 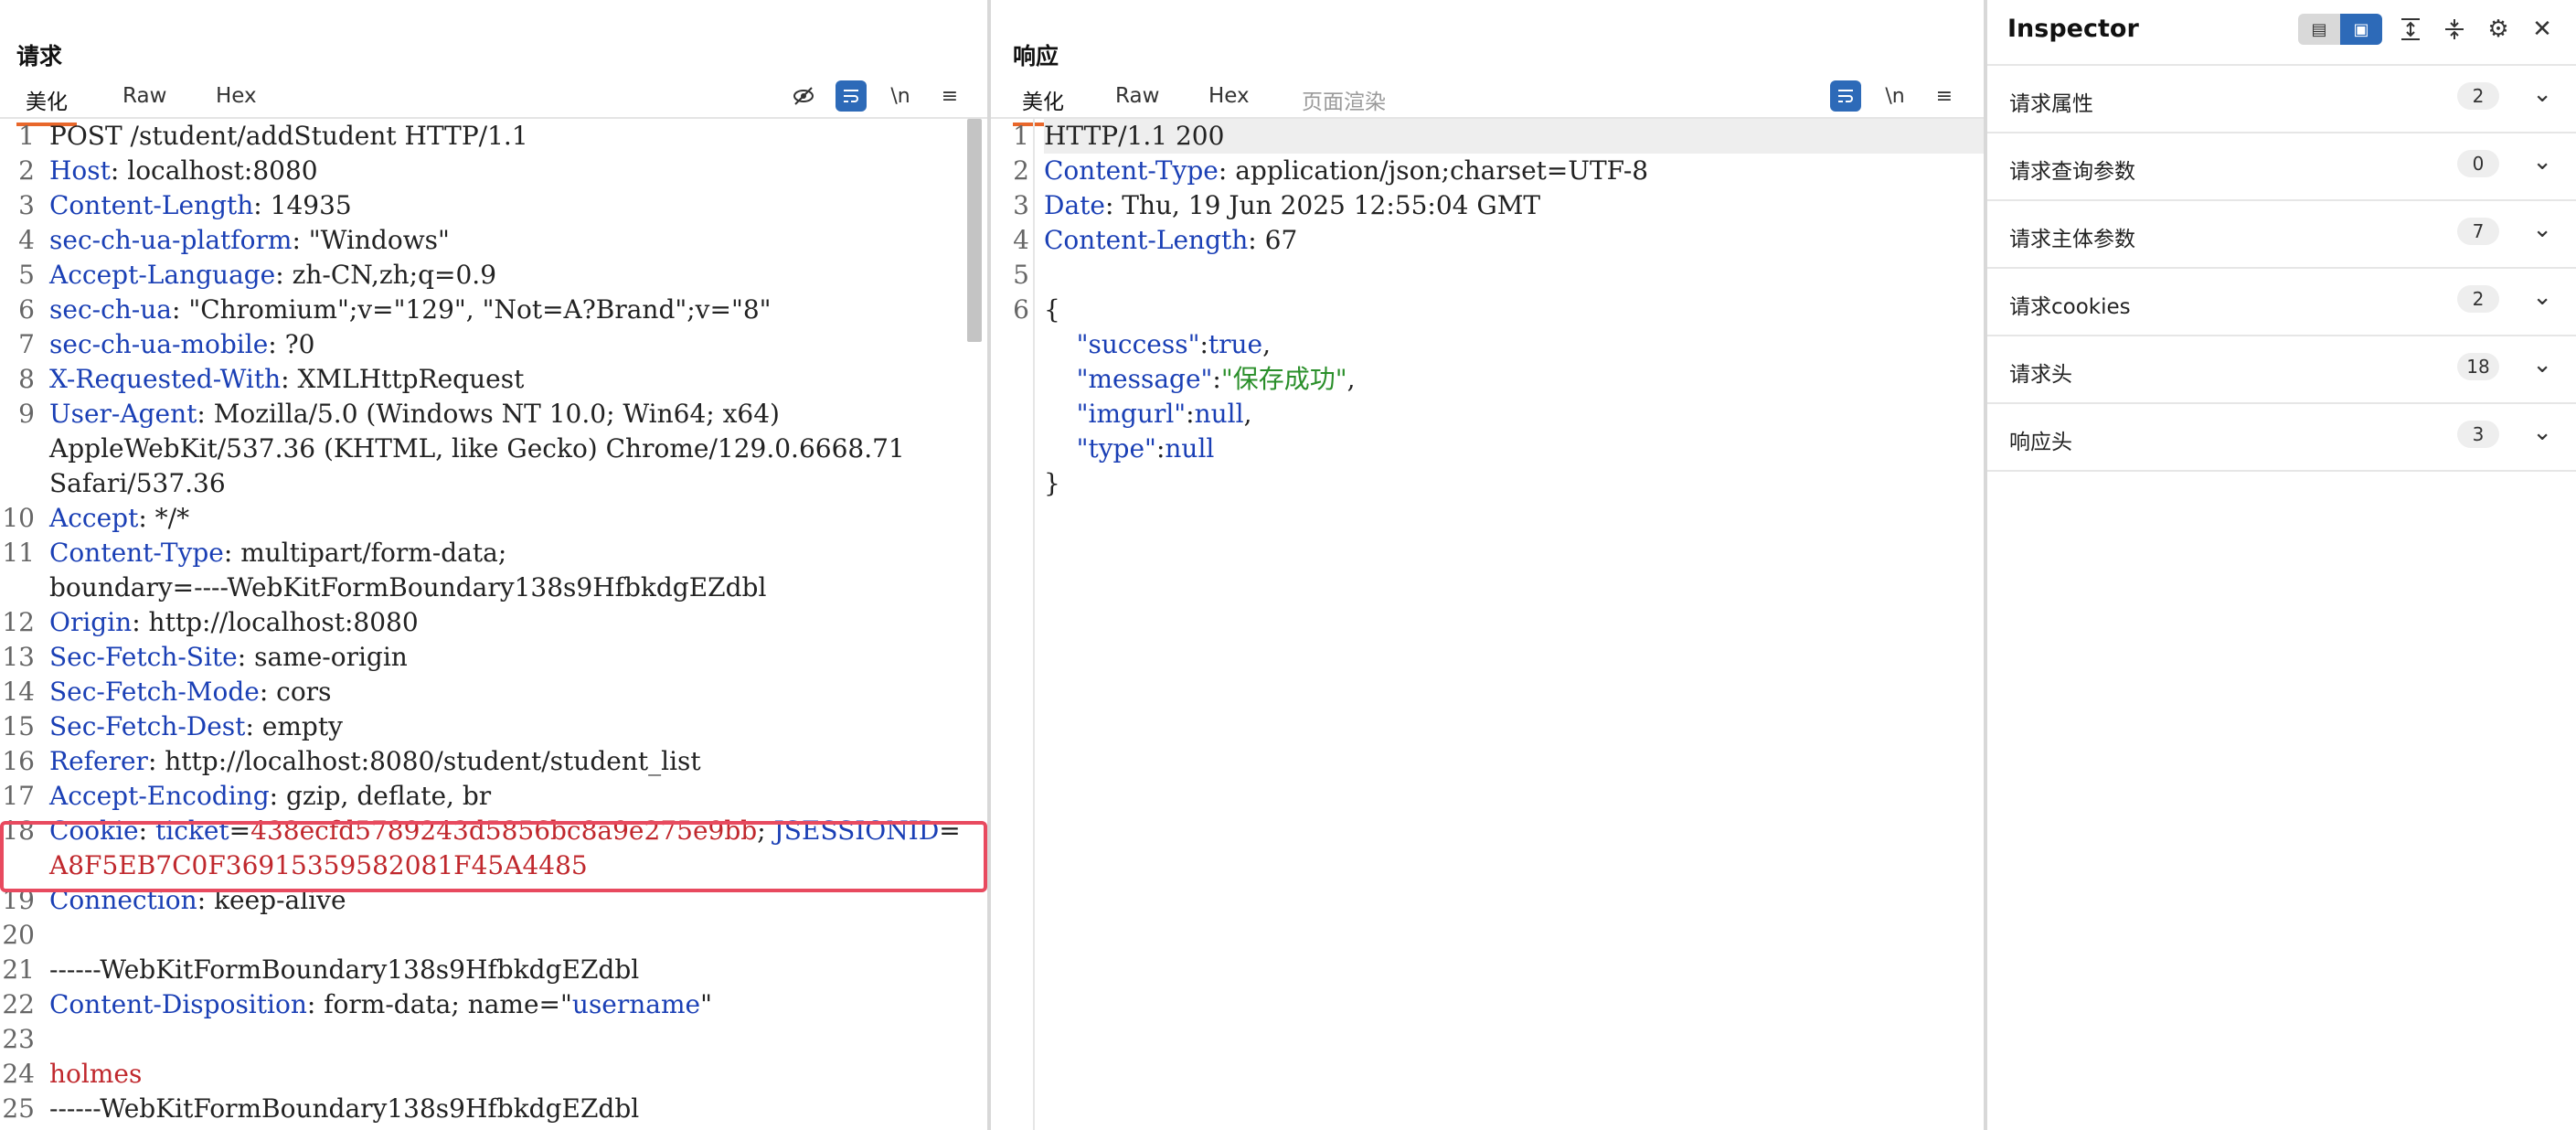 What do you see at coordinates (2051, 104) in the screenshot?
I see `section-label: 请求属性` at bounding box center [2051, 104].